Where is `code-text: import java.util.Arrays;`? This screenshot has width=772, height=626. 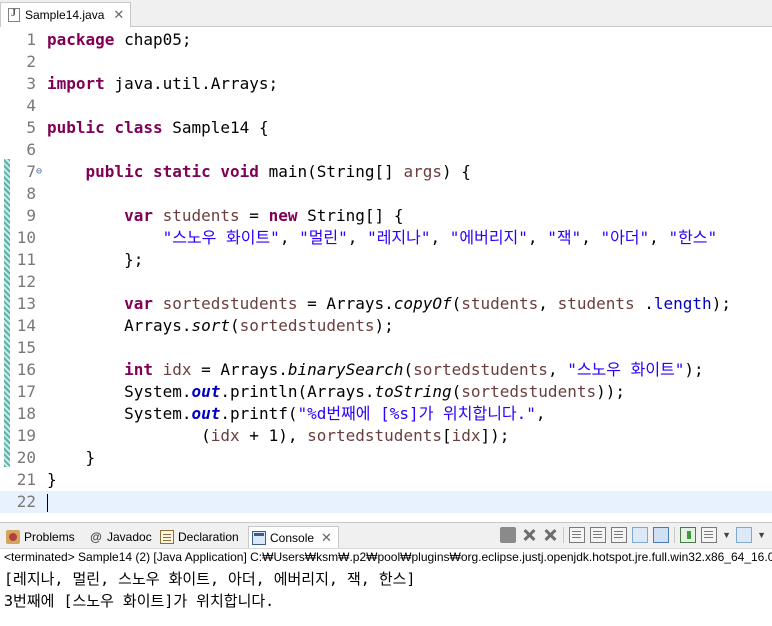
code-text: import java.util.Arrays; is located at coordinates (162, 84).